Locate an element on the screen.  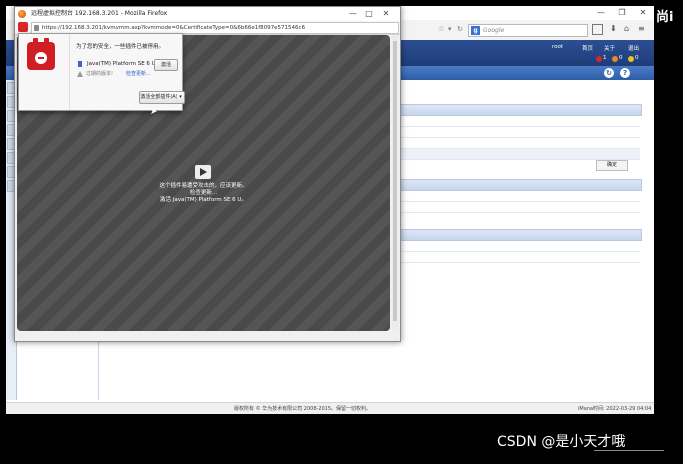
outdated-label: 过期的版本! is located at coordinates (100, 74).